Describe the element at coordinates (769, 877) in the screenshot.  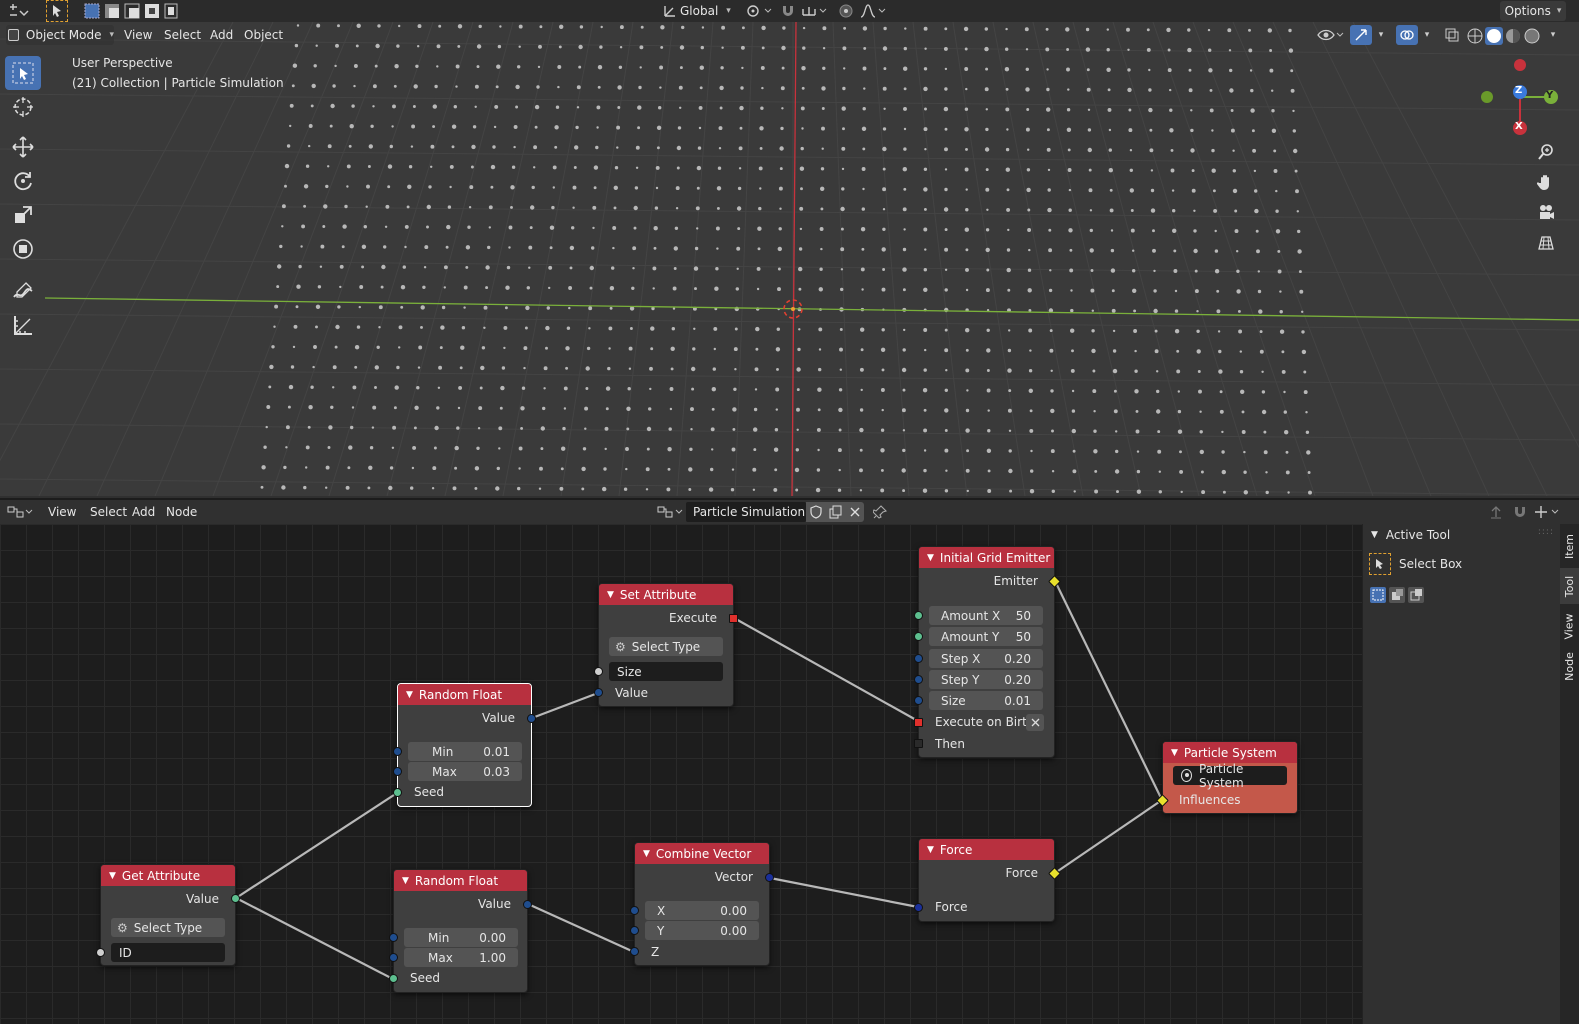
I see `vector-socket` at that location.